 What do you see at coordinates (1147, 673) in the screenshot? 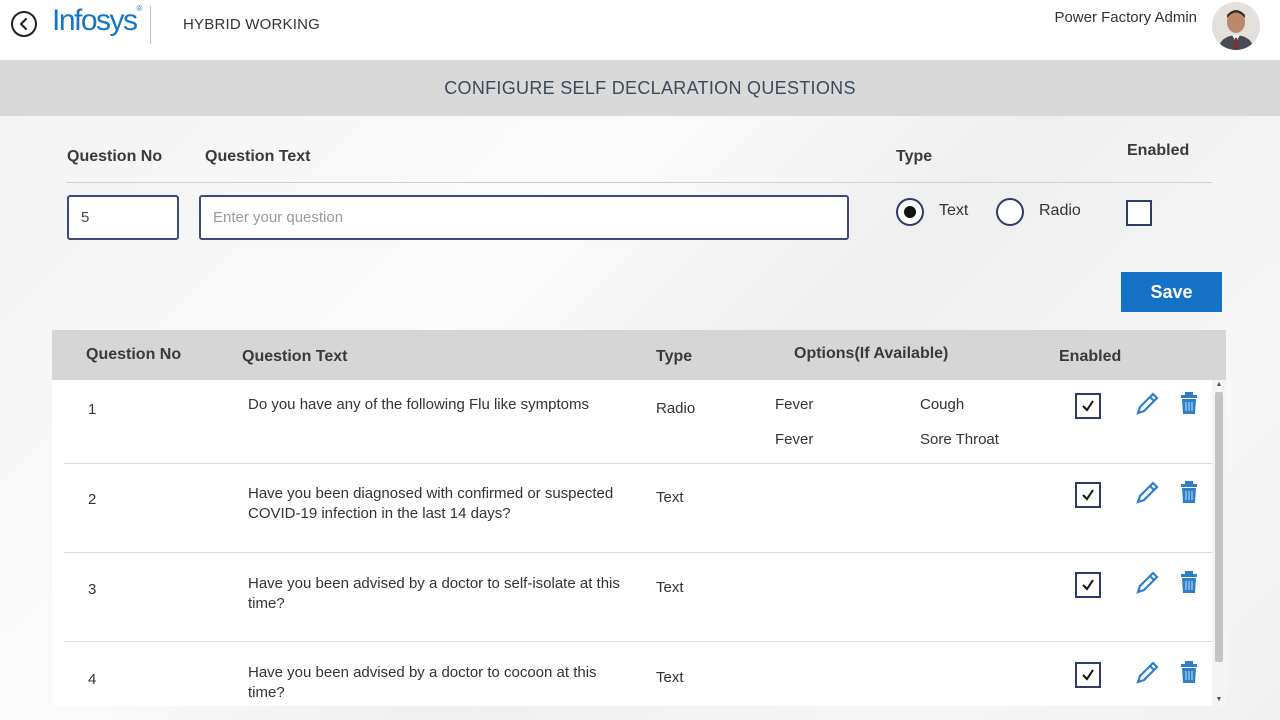
I see `row-4-edit-icon` at bounding box center [1147, 673].